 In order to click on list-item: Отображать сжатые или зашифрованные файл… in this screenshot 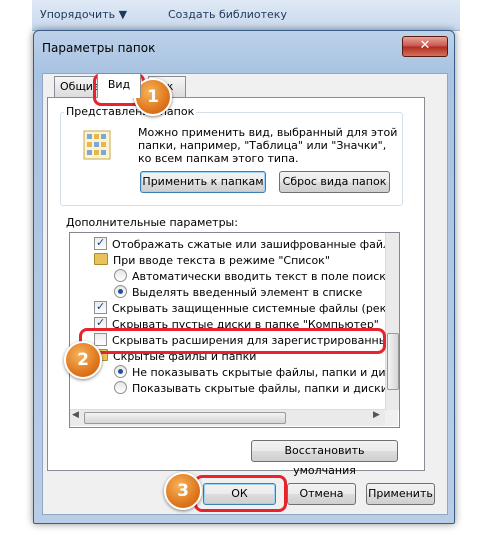, I will do `click(246, 244)`.